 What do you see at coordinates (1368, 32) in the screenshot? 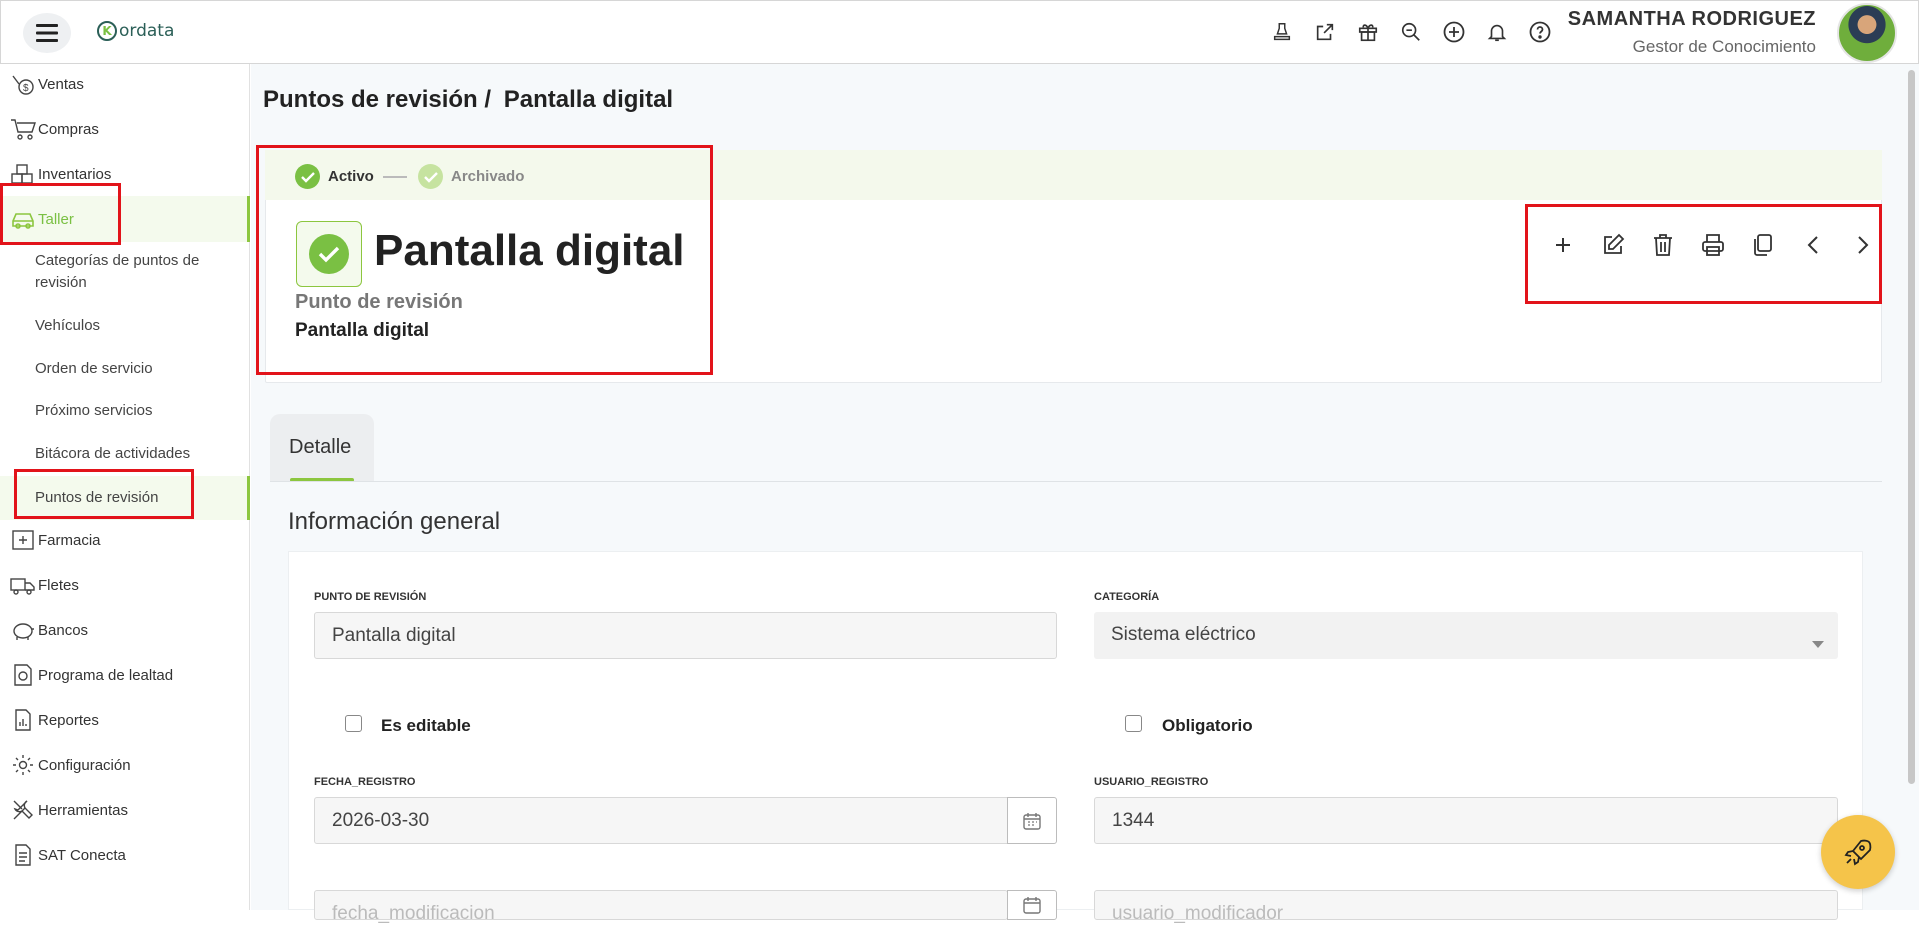
I see `gift-icon` at bounding box center [1368, 32].